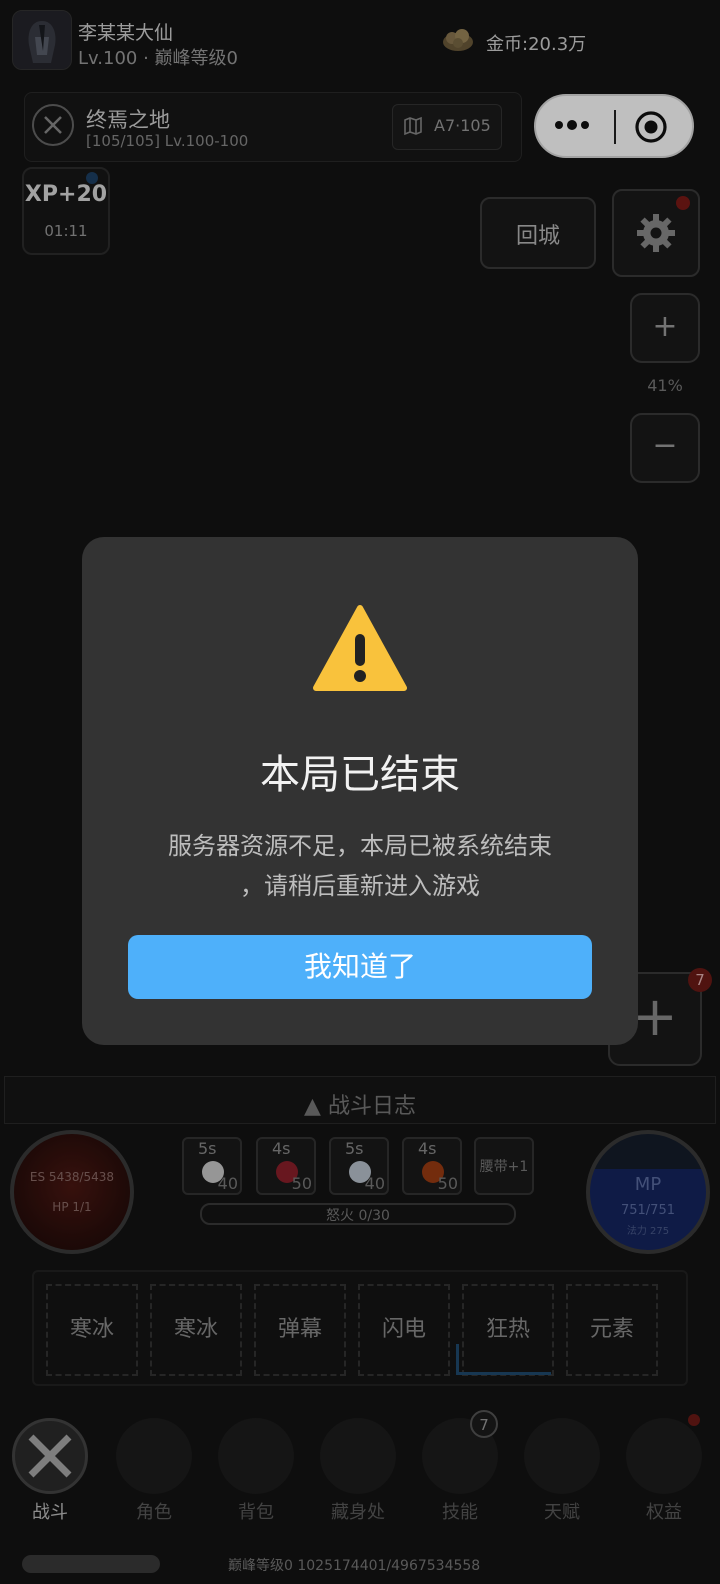 This screenshot has height=1584, width=720. I want to click on acknowledge-button: 我知道了, so click(360, 967).